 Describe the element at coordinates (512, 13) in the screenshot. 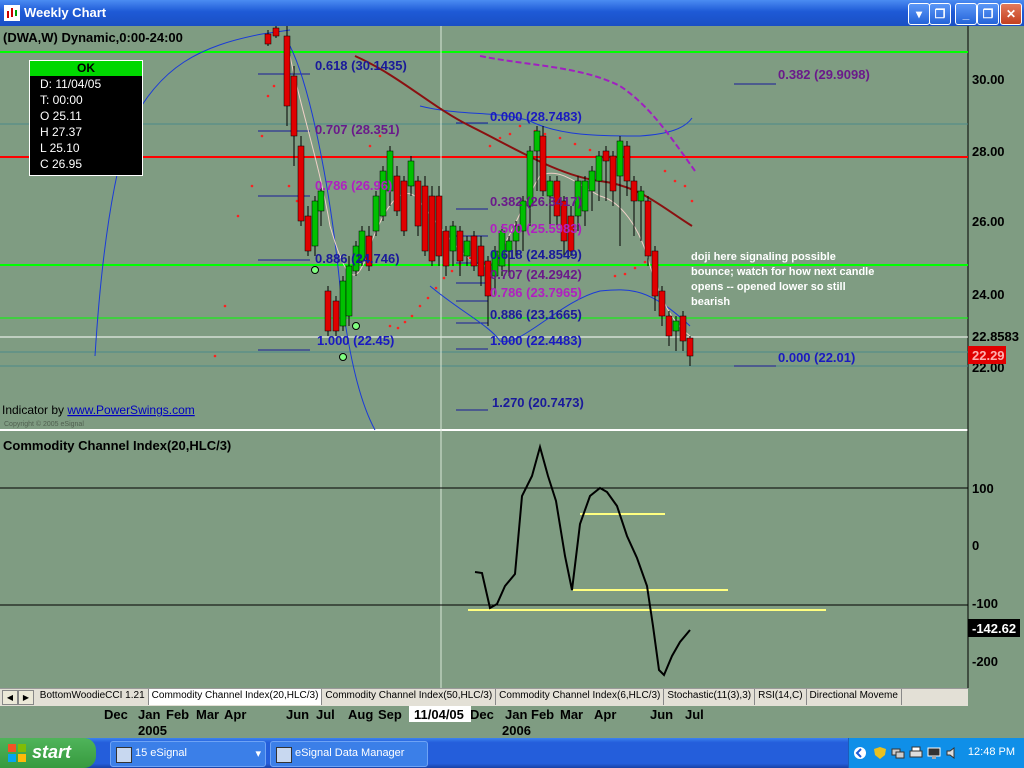

I see `title-bar: Weekly Chart ▾ ❐ _ ❐ ✕` at that location.